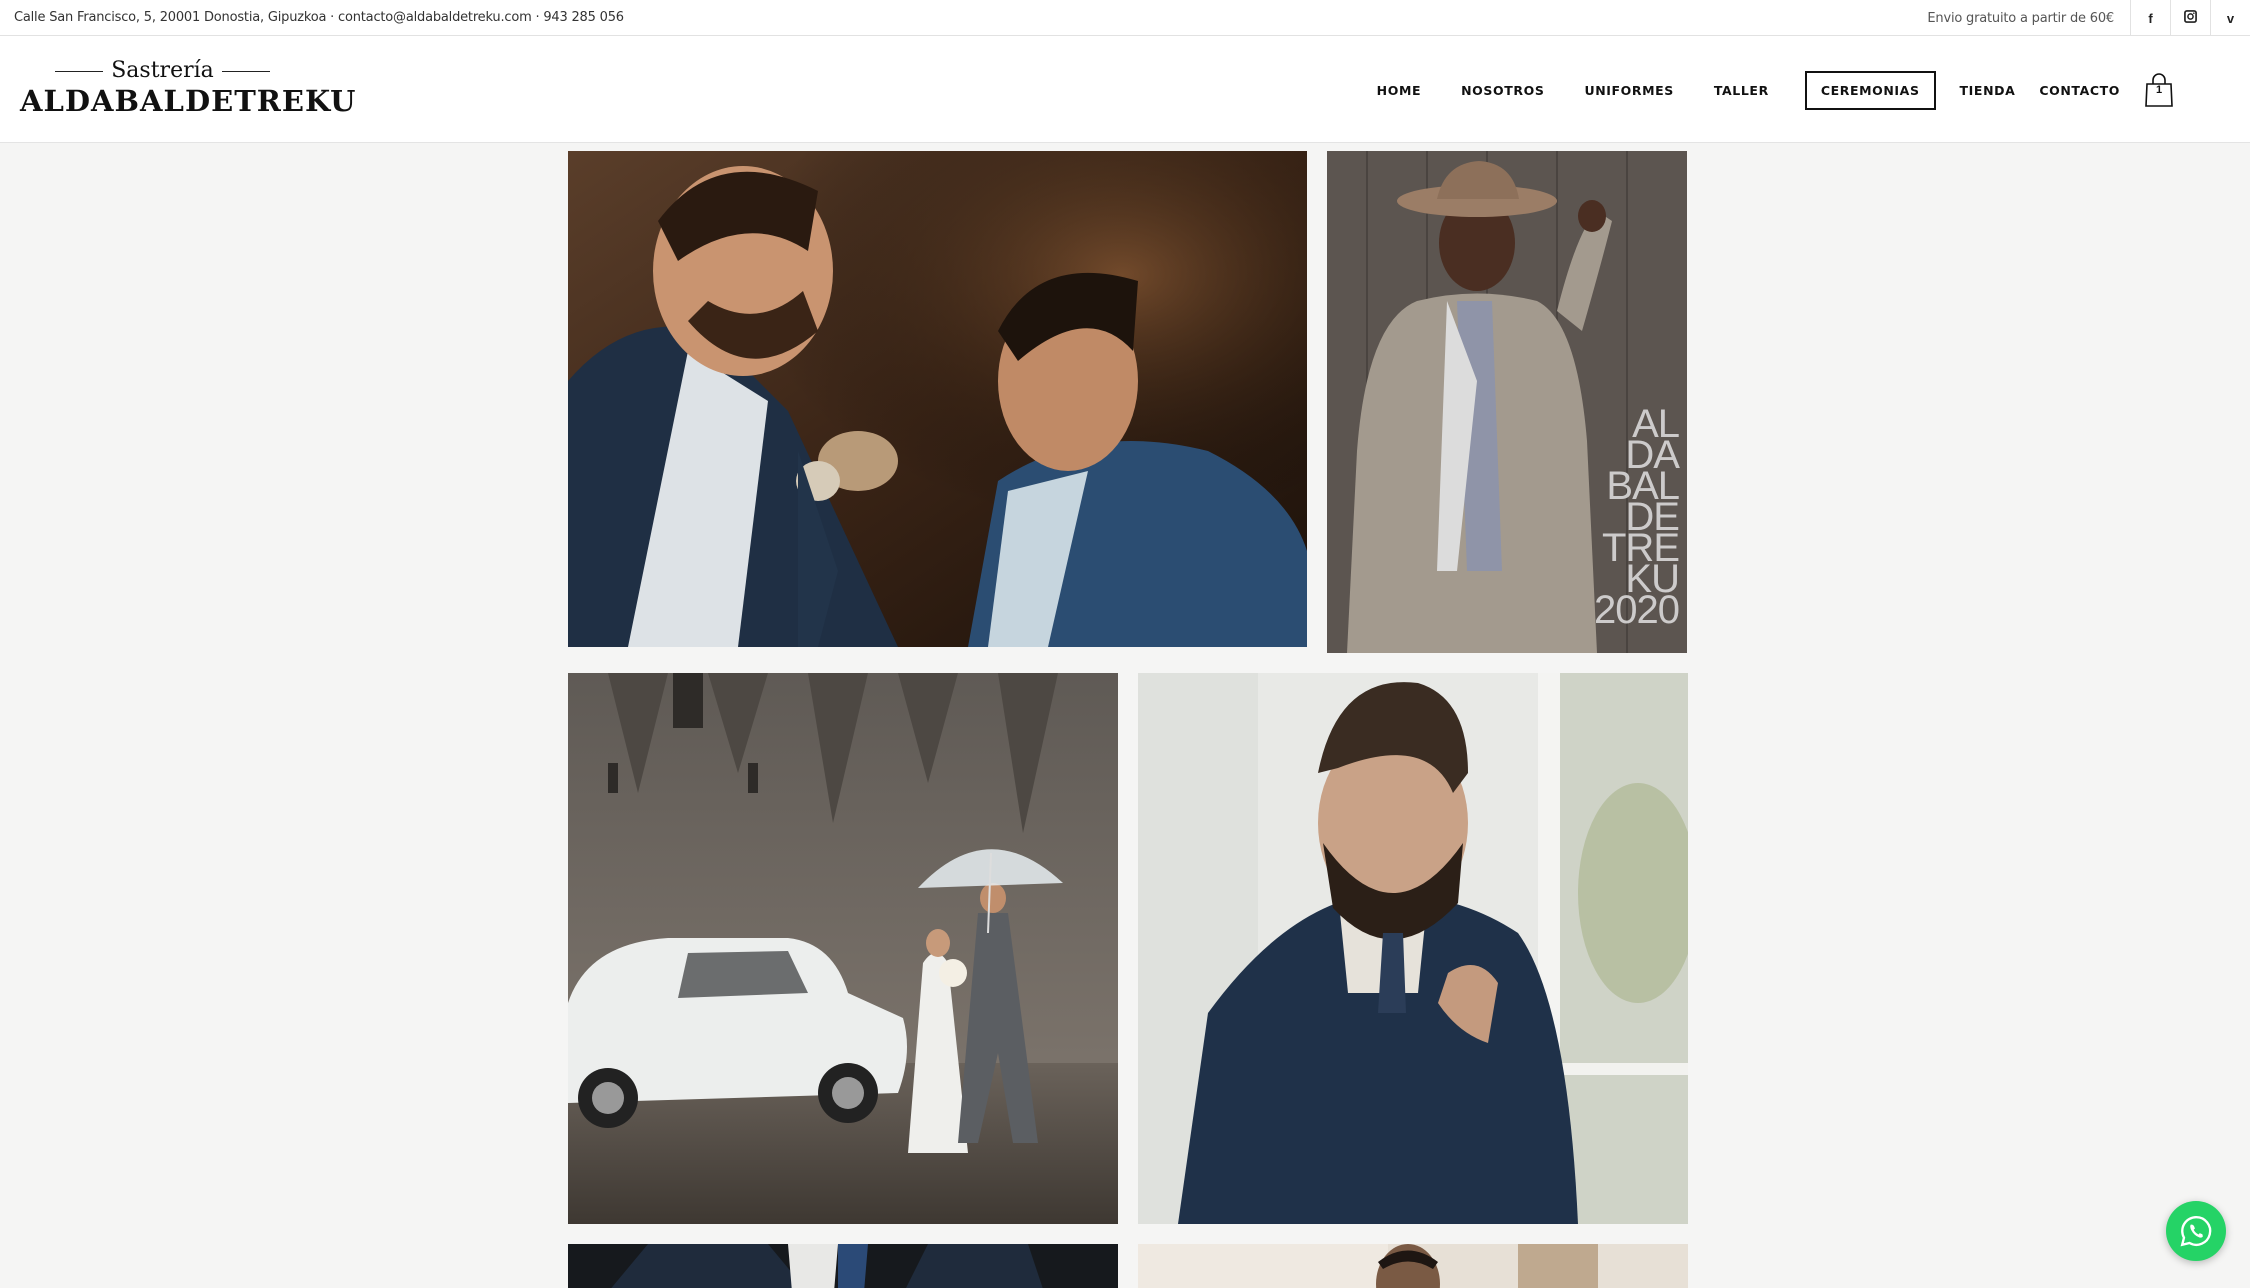 Image resolution: width=2250 pixels, height=1288 pixels. I want to click on logo-rule-left, so click(79, 71).